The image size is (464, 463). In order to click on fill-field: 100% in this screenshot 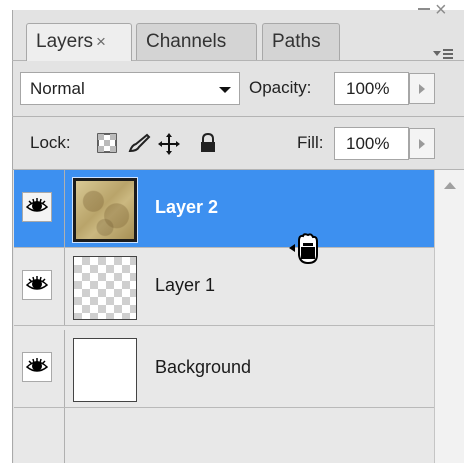, I will do `click(371, 143)`.